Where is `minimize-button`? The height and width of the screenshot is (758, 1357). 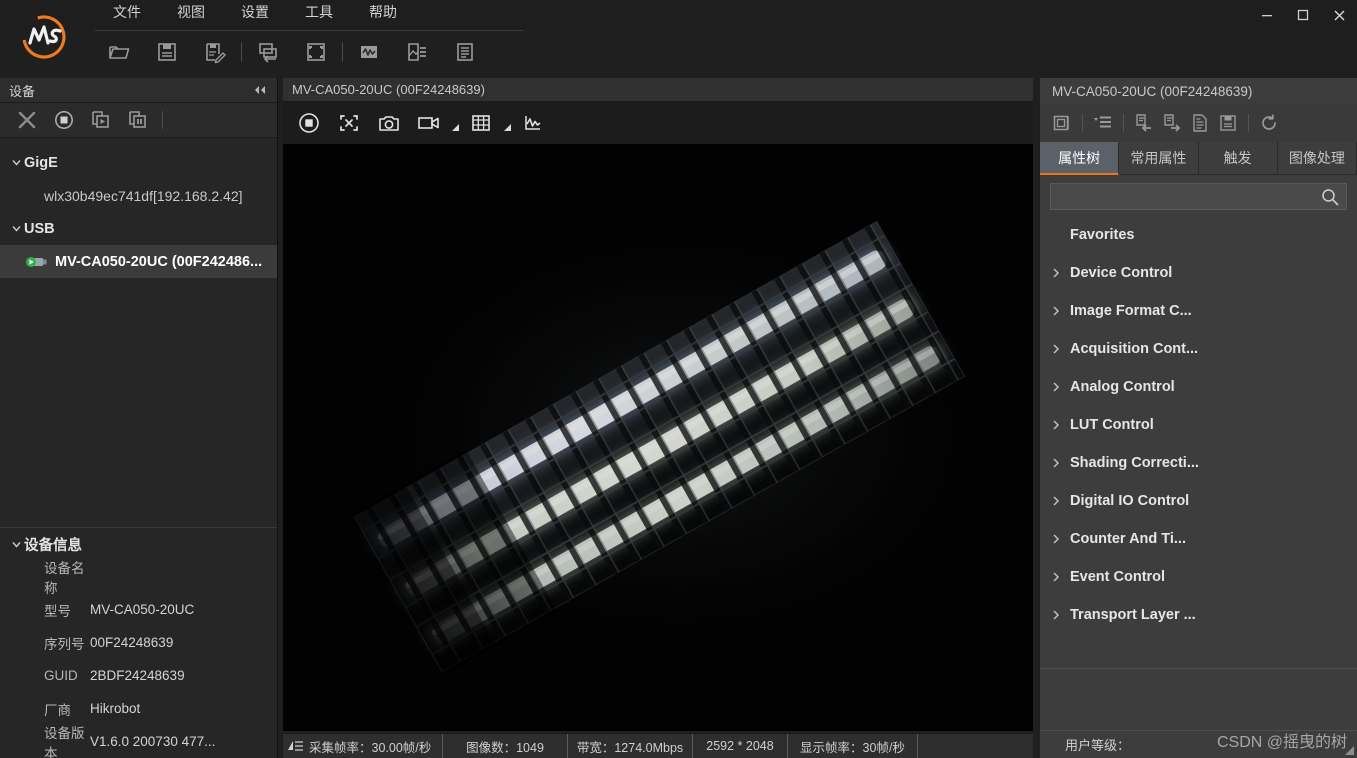
minimize-button is located at coordinates (1267, 15).